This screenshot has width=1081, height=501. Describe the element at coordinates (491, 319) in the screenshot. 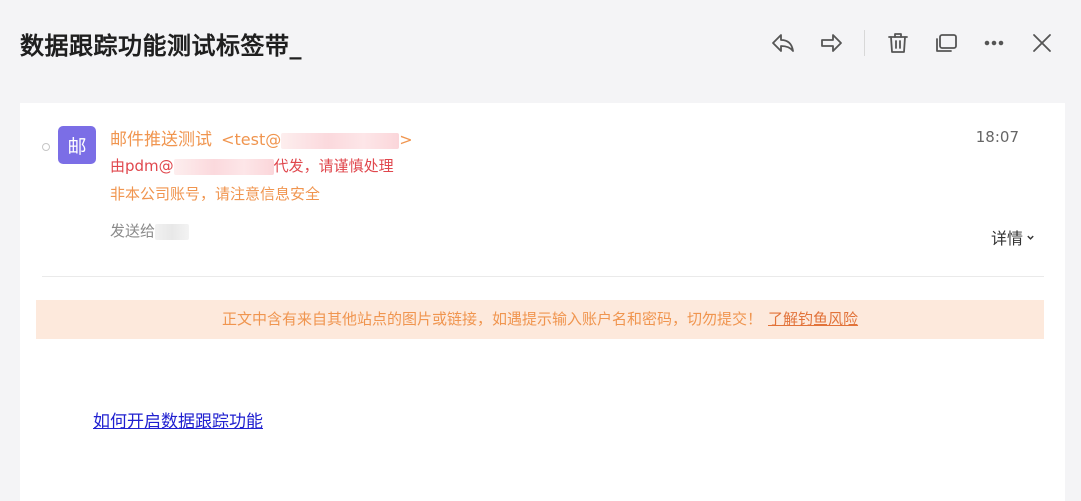

I see `phishing-warning-text: 正文中含有来自其他站点的图片或链接，如遇提示输入账户名和密码，切勿提交！` at that location.